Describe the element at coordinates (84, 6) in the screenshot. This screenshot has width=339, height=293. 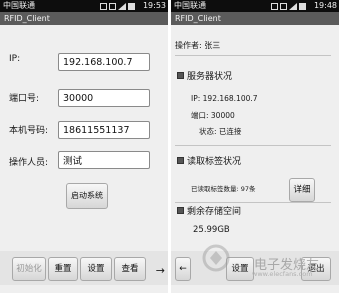
I see `status-bar: 中国联通 19:53` at that location.